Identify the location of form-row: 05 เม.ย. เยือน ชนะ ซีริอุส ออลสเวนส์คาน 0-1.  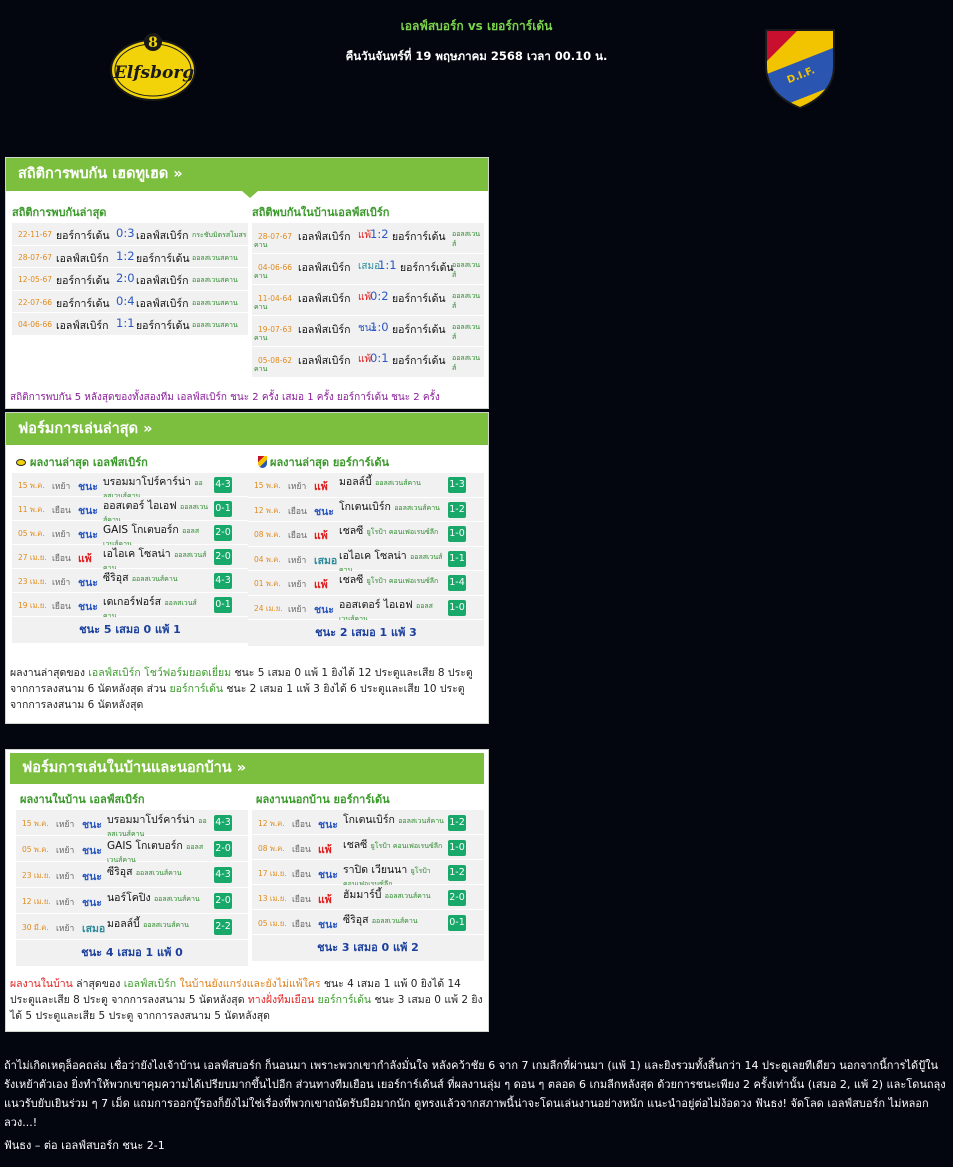
(368, 922).